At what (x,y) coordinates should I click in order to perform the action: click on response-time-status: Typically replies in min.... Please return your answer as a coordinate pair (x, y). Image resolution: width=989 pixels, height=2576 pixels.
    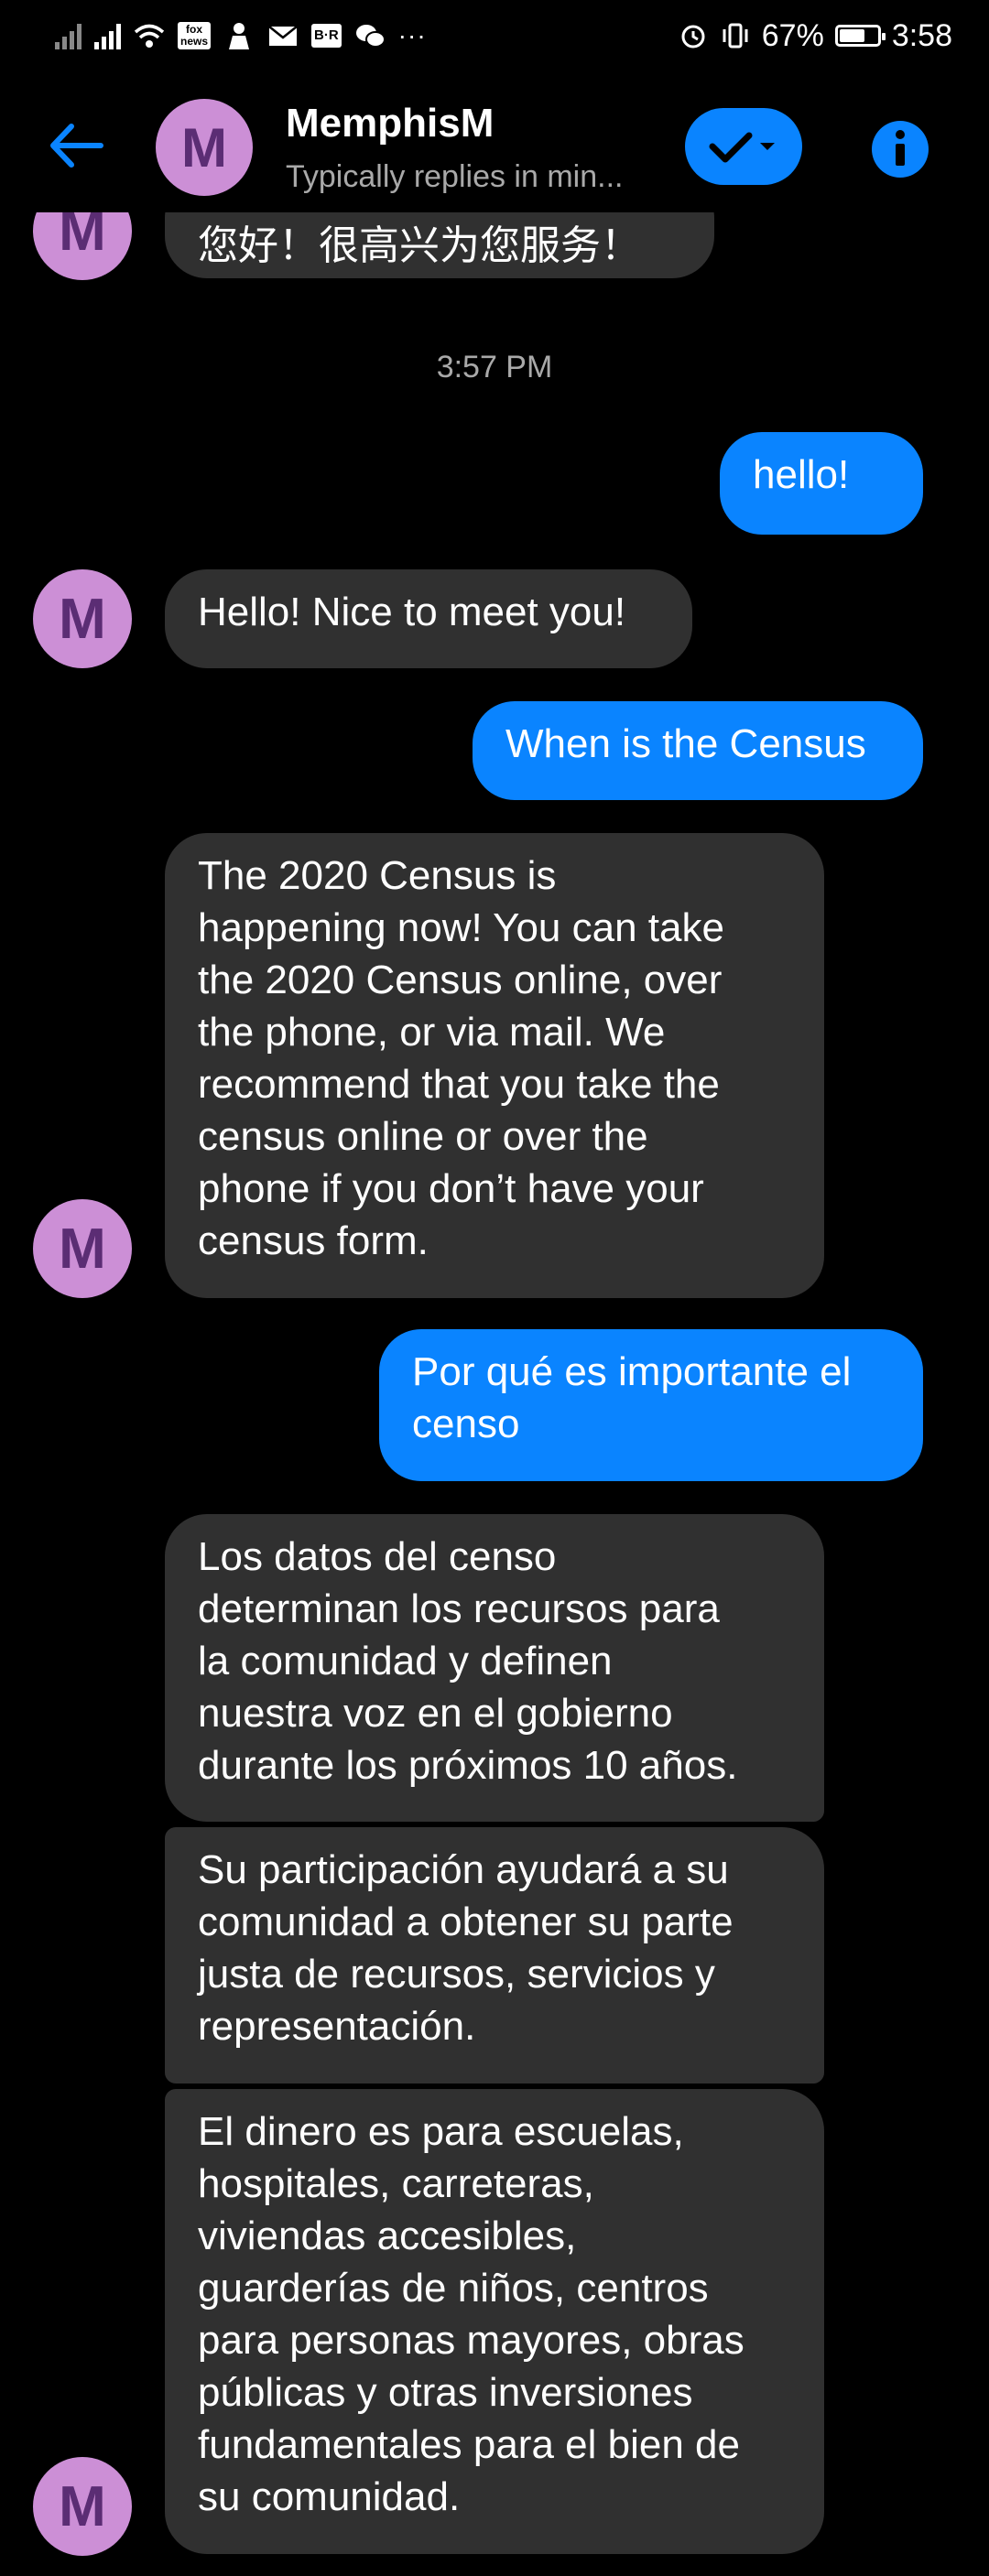
    Looking at the image, I should click on (455, 177).